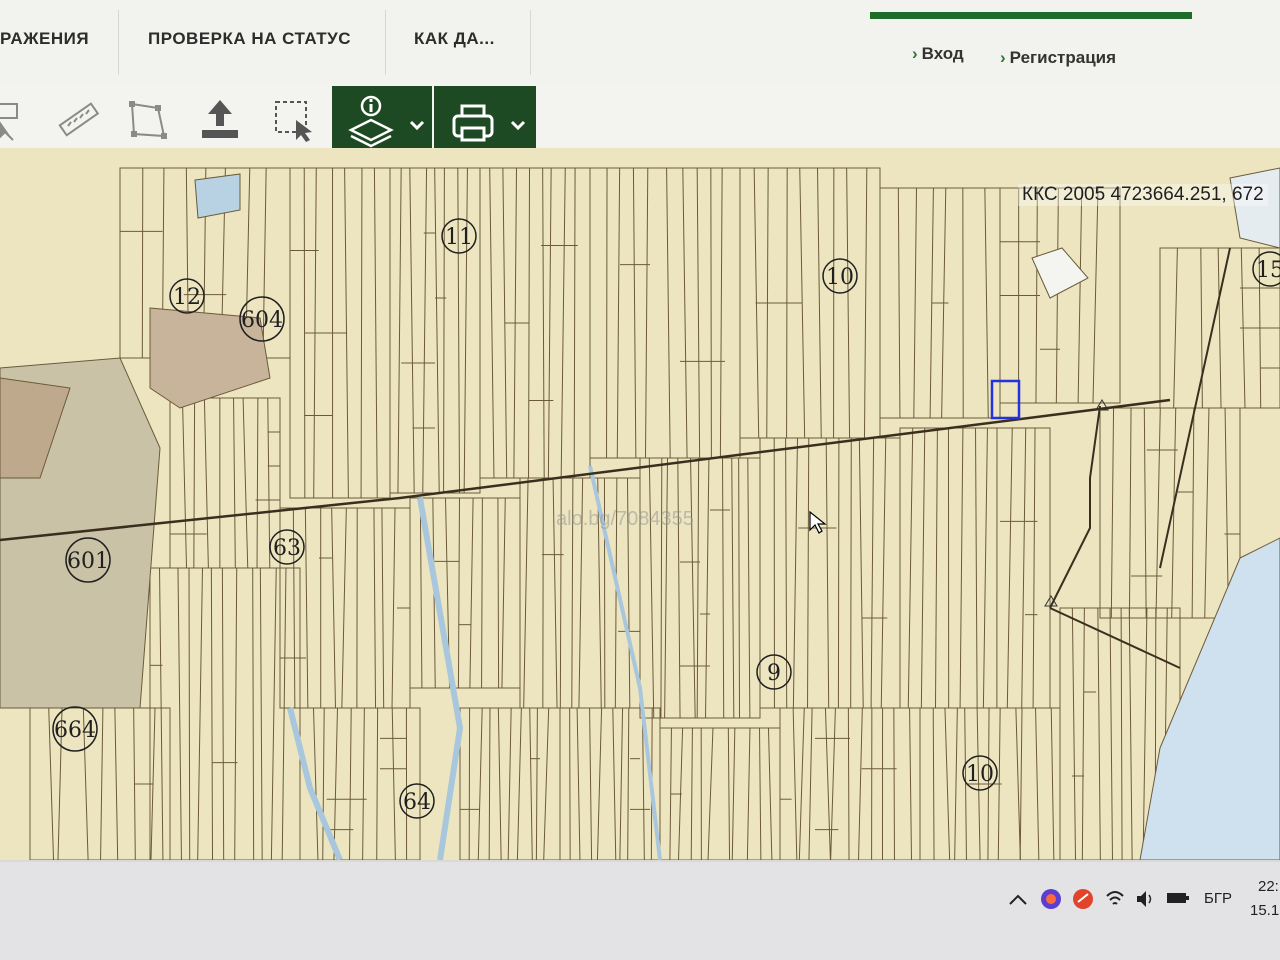 The image size is (1280, 960). Describe the element at coordinates (1005, 399) in the screenshot. I see `selected-parcel` at that location.